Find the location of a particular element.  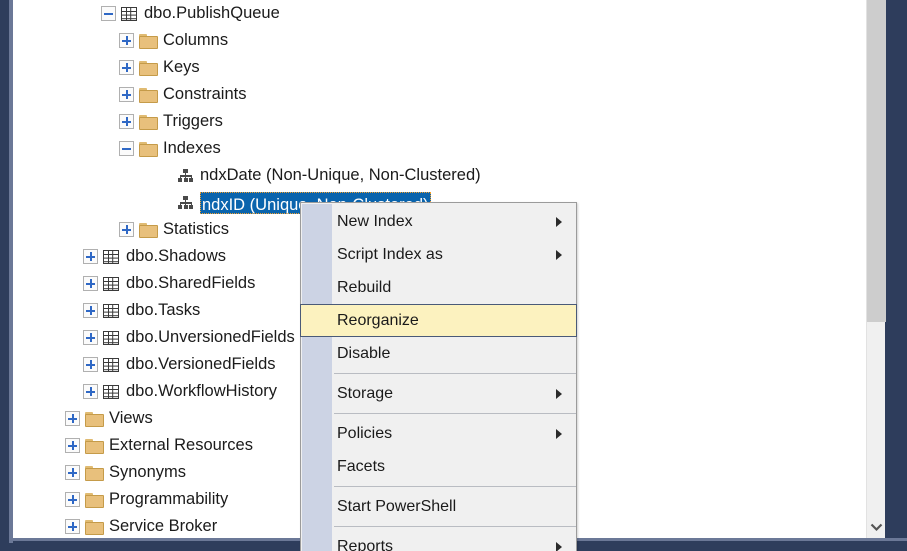

menu-item-new-index: New Index is located at coordinates (438, 221).